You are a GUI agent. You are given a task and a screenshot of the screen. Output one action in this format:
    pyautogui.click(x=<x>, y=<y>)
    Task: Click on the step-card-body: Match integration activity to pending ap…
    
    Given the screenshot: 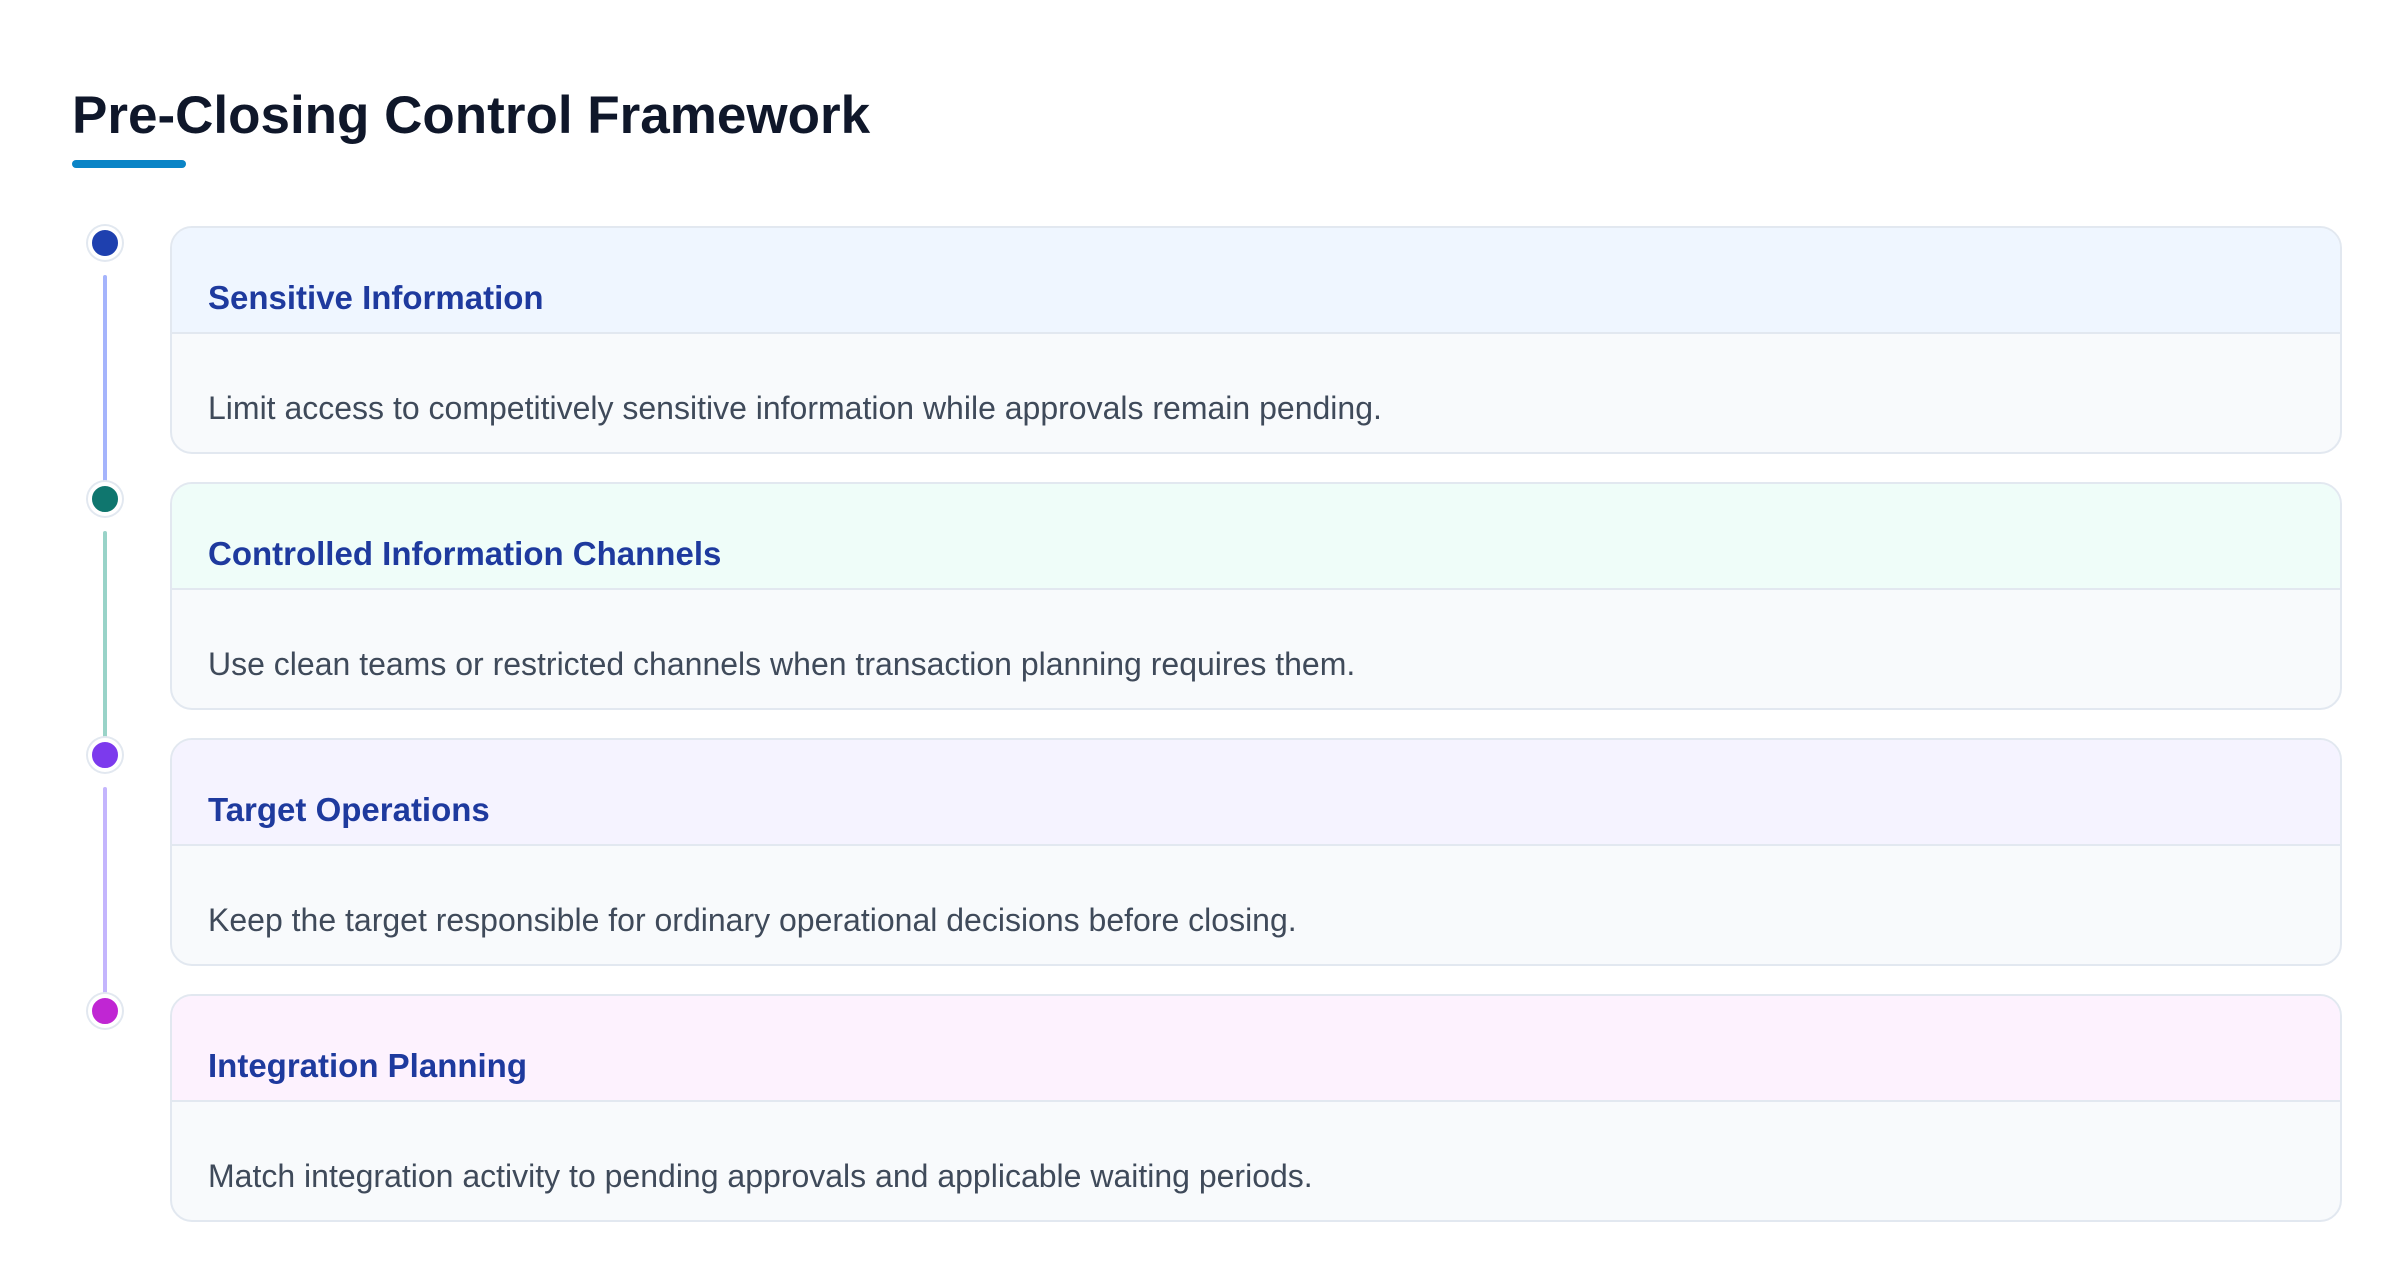 What is the action you would take?
    pyautogui.click(x=1256, y=1161)
    